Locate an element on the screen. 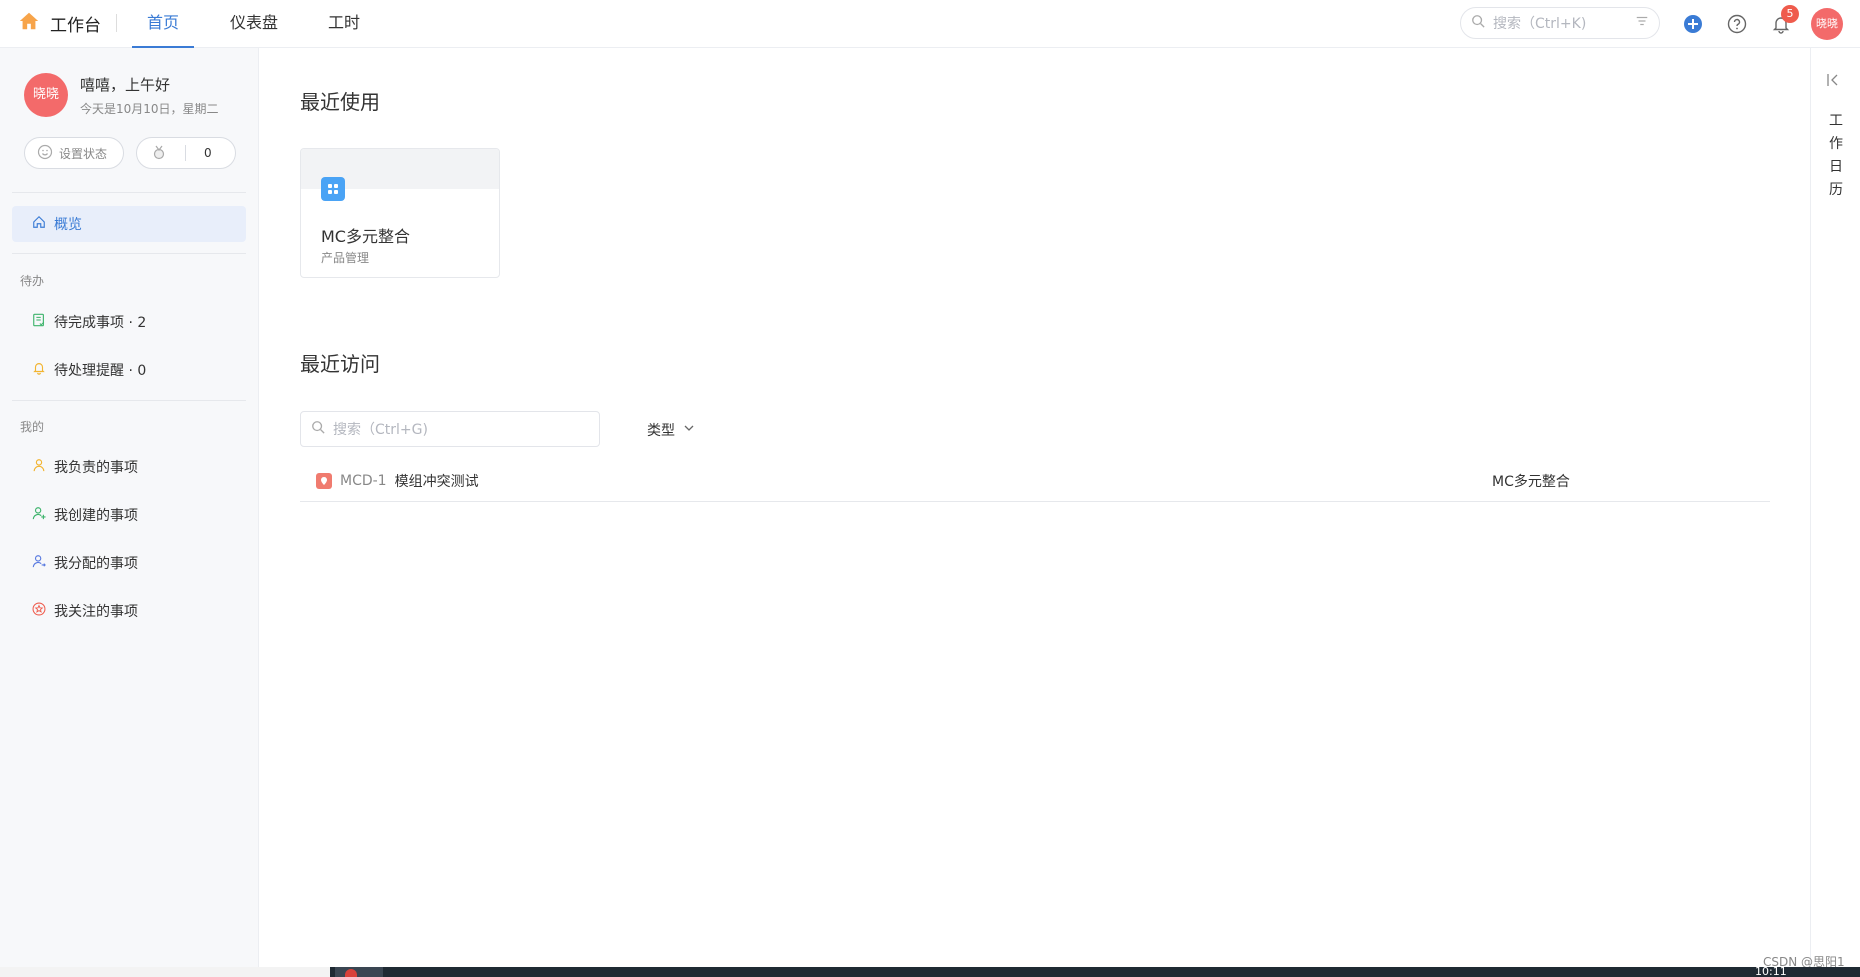 Image resolution: width=1860 pixels, height=977 pixels. chevron-down-icon is located at coordinates (689, 430).